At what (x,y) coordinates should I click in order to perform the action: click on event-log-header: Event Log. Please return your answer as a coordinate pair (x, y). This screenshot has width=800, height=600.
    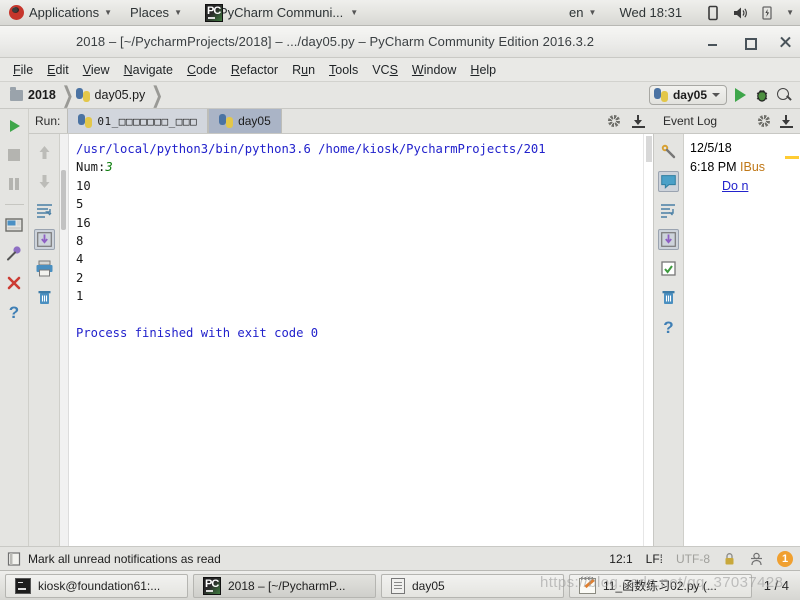
    Looking at the image, I should click on (727, 121).